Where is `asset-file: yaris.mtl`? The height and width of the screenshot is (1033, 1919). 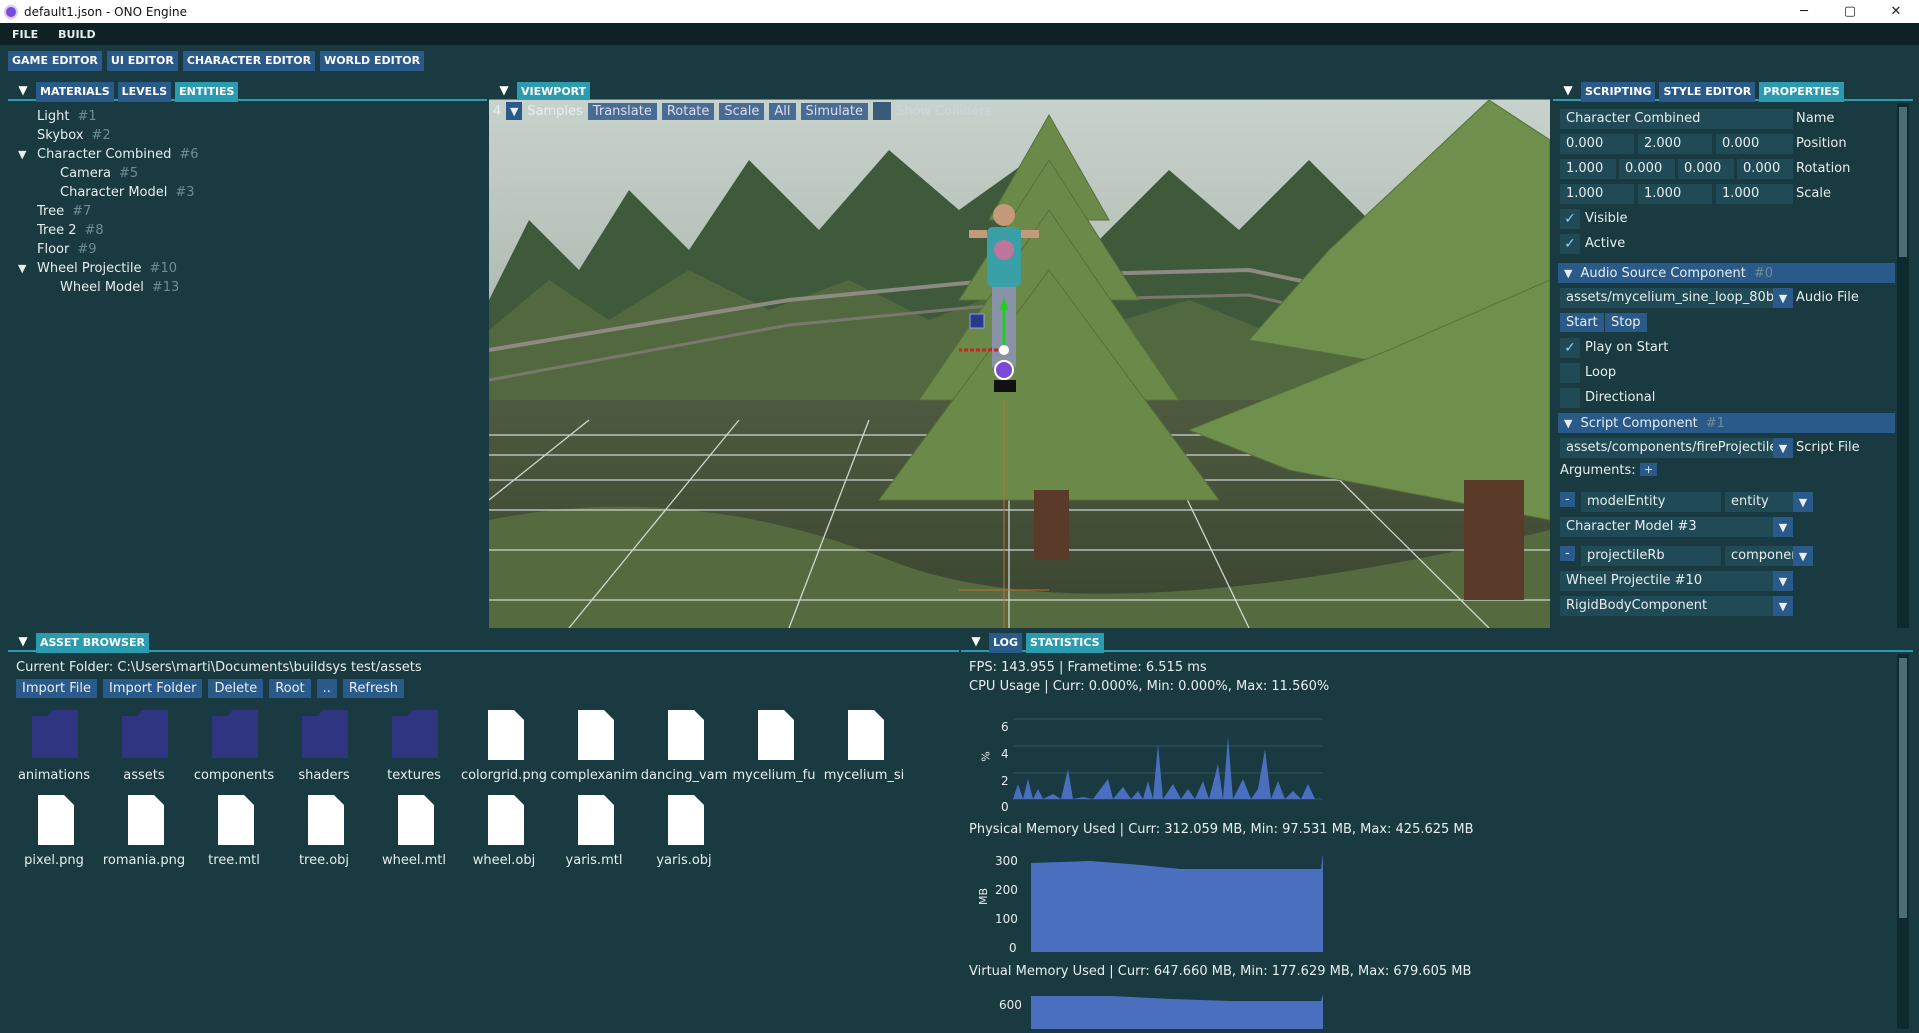
asset-file: yaris.mtl is located at coordinates (595, 830).